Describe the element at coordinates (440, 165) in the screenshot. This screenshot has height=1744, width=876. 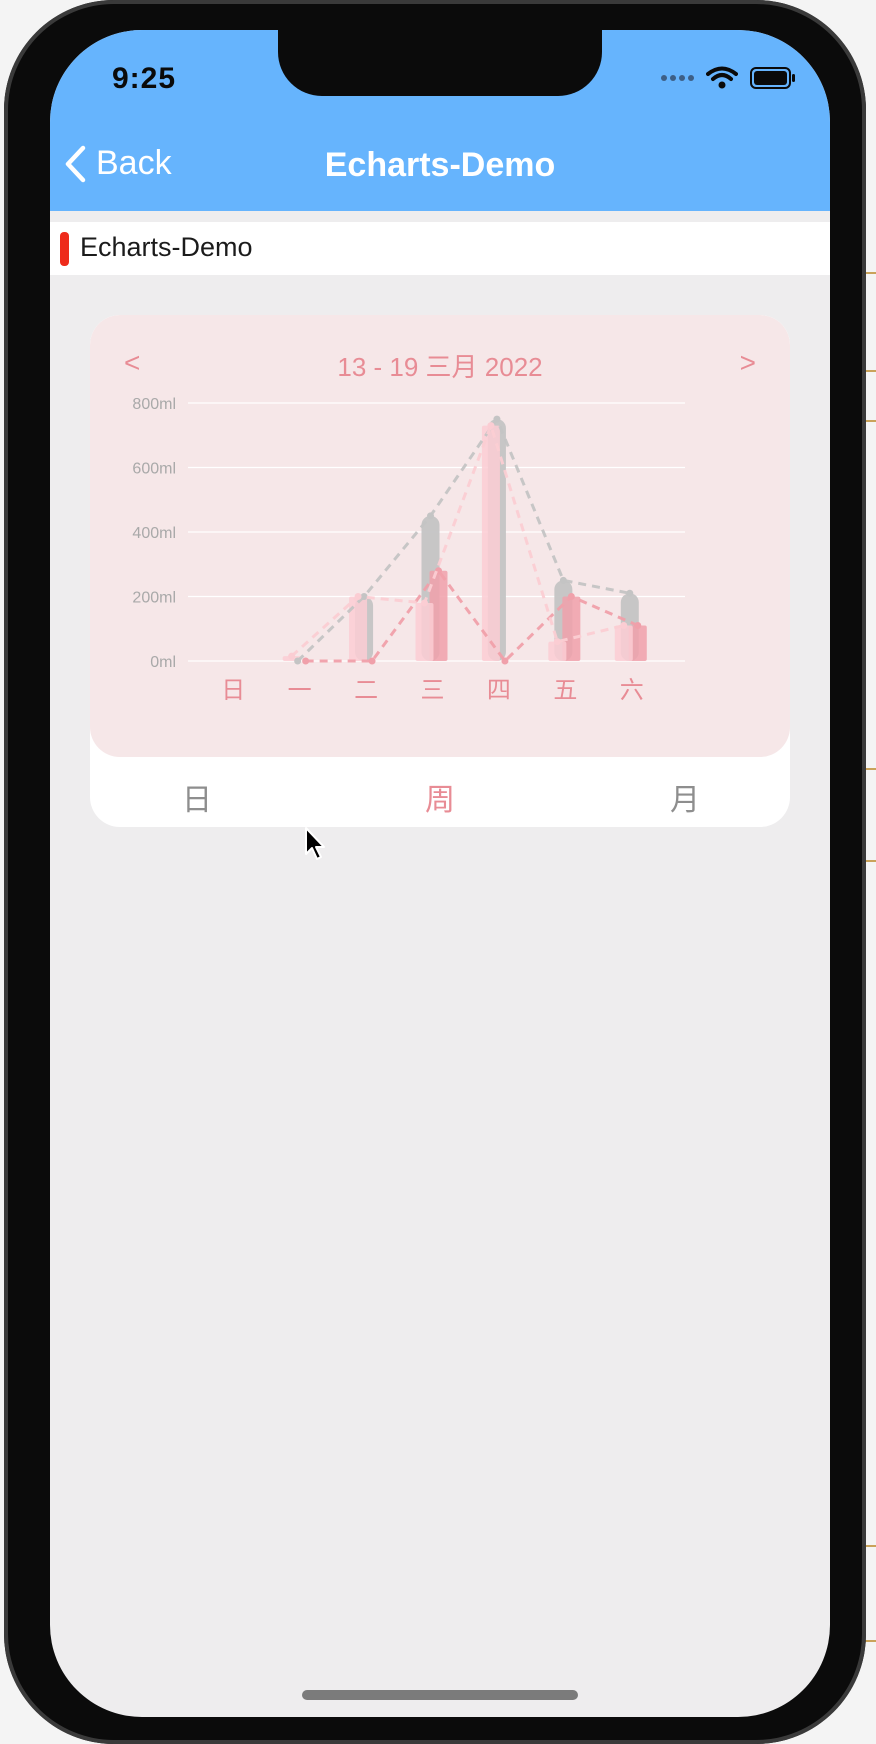
I see `page-title: Echarts-Demo` at that location.